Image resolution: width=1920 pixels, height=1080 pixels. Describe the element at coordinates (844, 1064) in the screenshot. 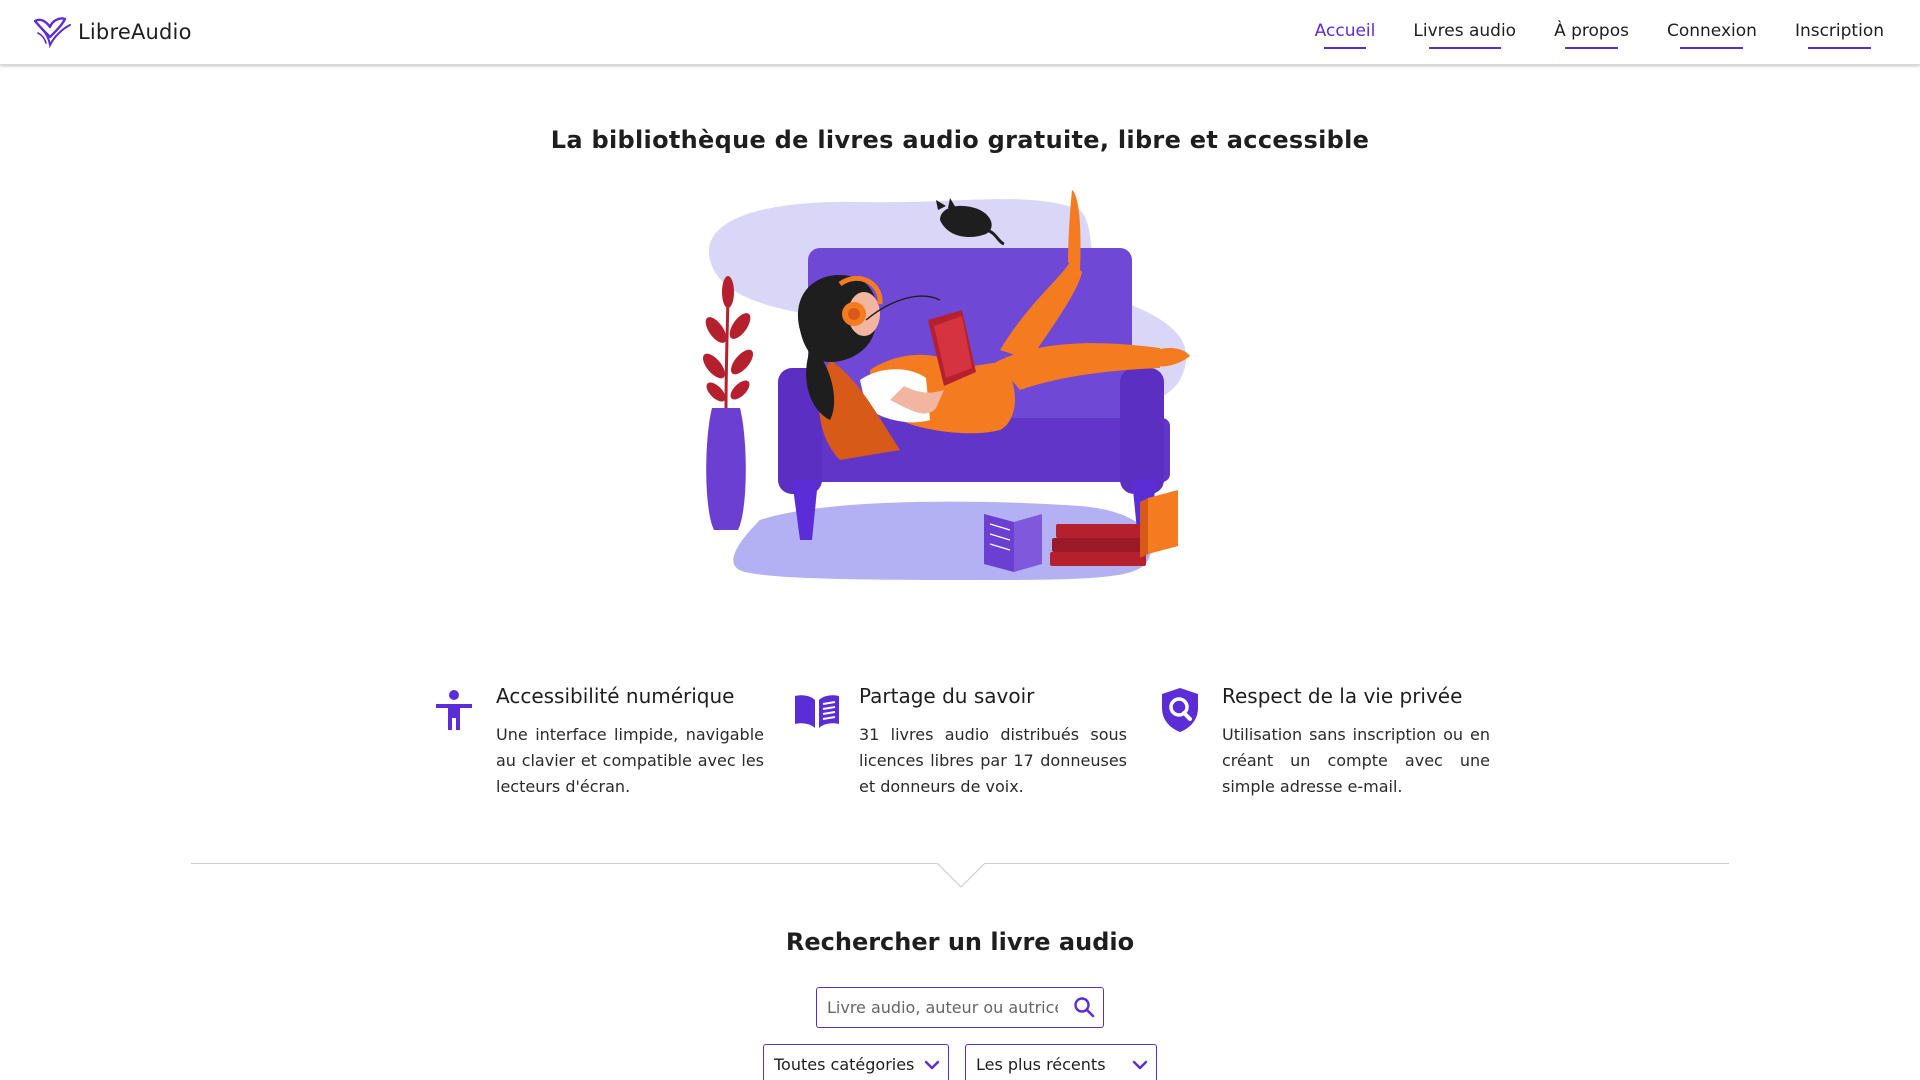

I see `category-select-value: Toutes catégories` at that location.